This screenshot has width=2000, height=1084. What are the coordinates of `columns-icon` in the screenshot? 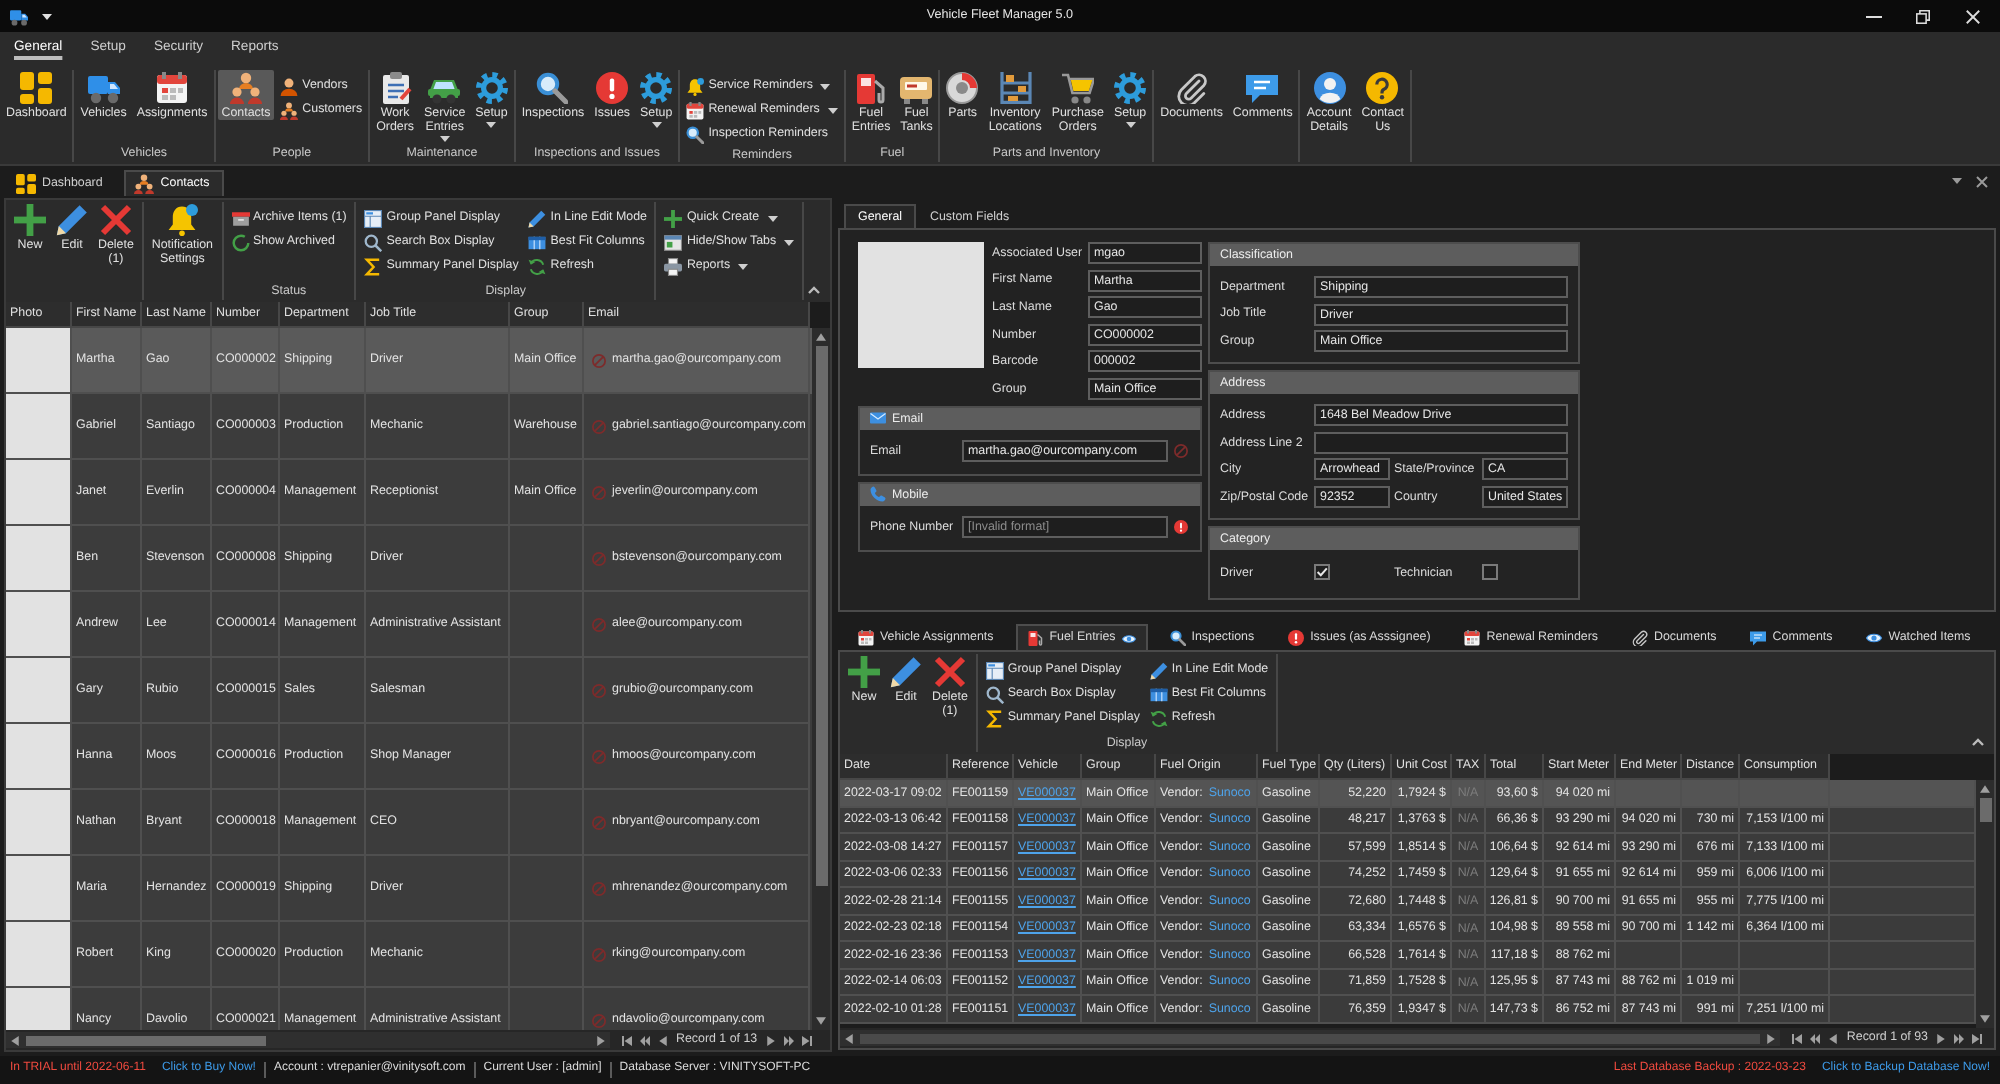 It's located at (1158, 694).